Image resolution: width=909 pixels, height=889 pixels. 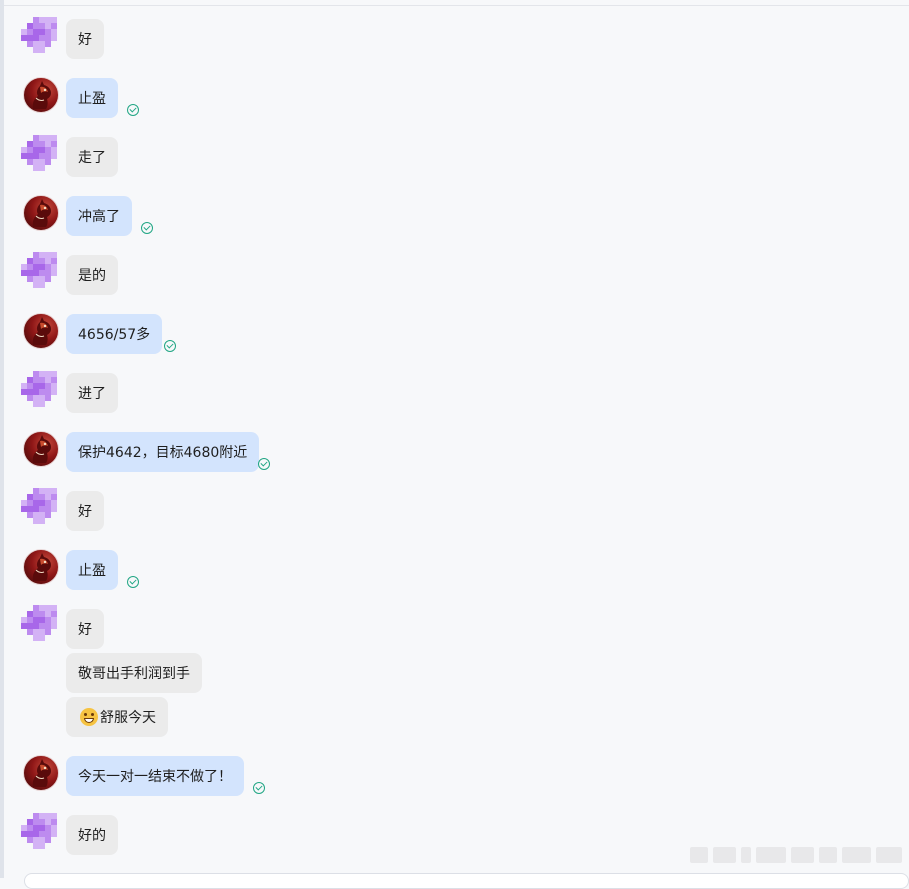 I want to click on message-input, so click(x=466, y=881).